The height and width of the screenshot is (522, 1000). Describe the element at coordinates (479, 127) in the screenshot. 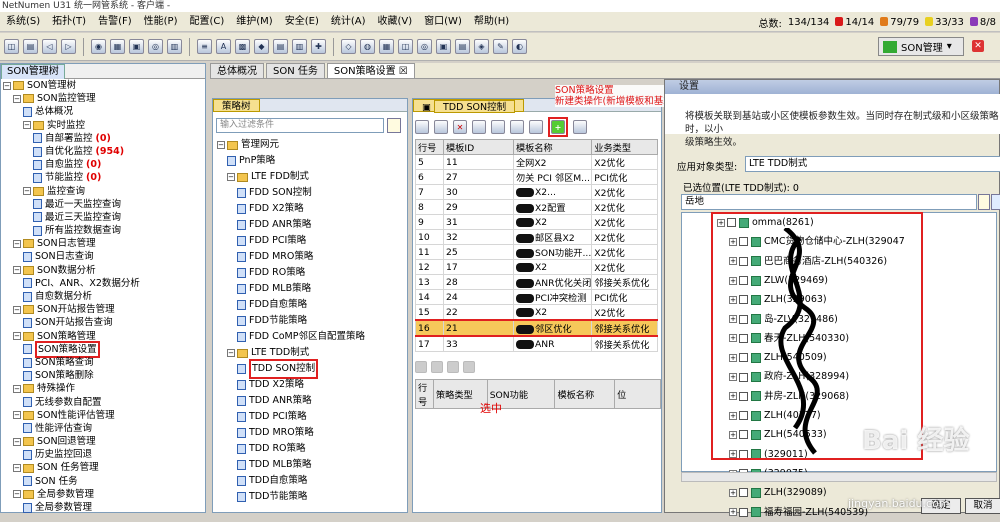

I see `copy-icon` at that location.